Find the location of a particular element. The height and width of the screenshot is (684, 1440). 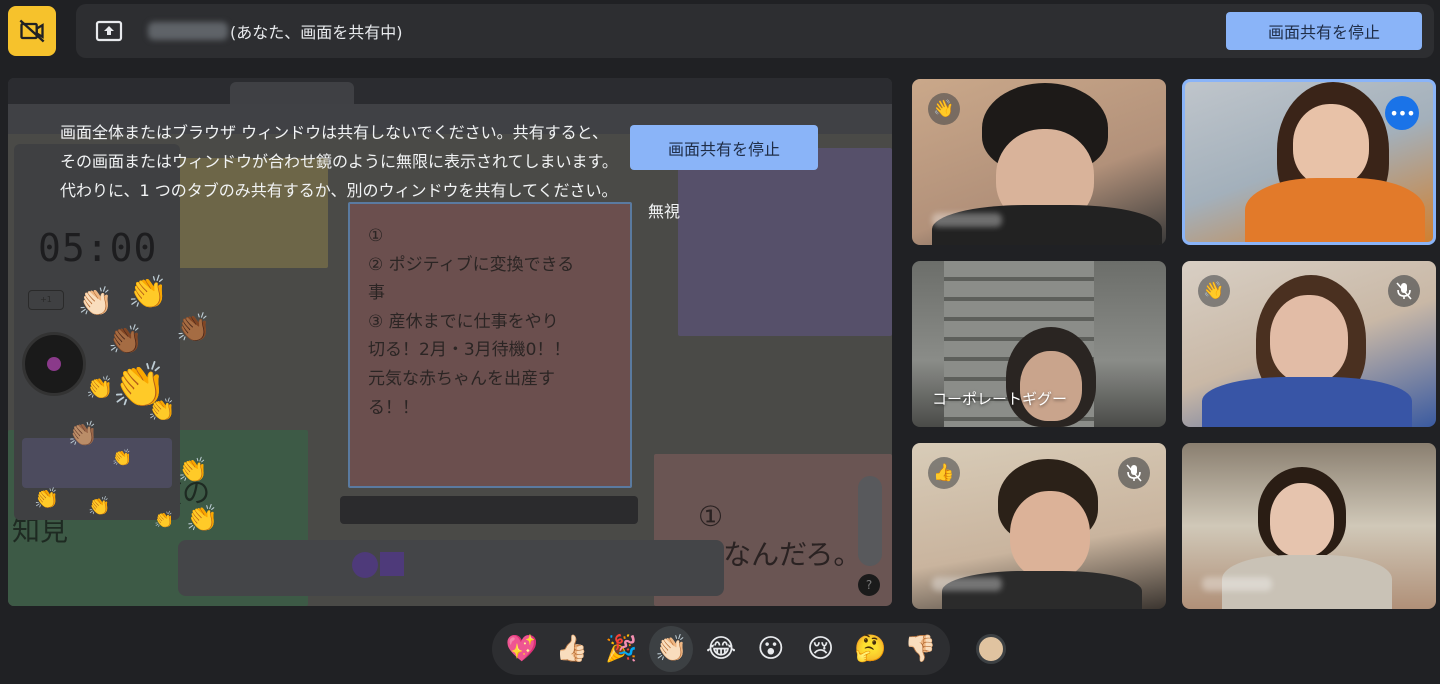

browser-tab-strip is located at coordinates (450, 91).